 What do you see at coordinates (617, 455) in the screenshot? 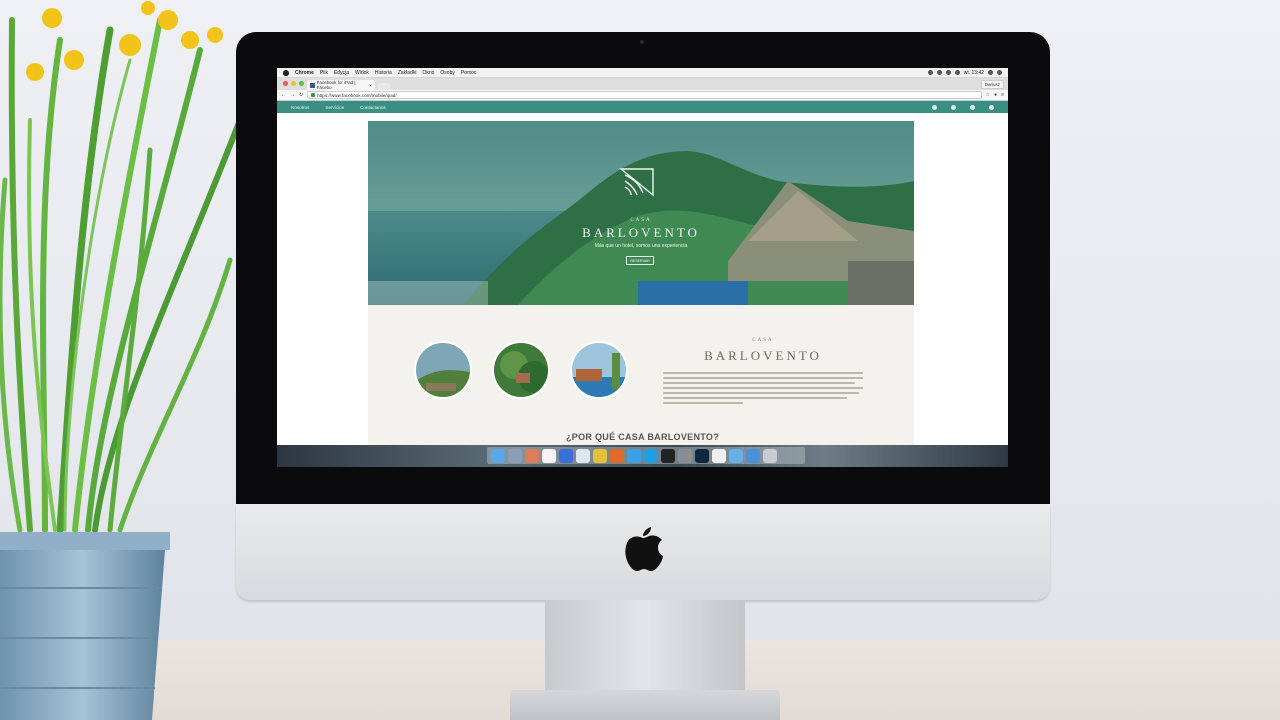
I see `firefox-icon` at bounding box center [617, 455].